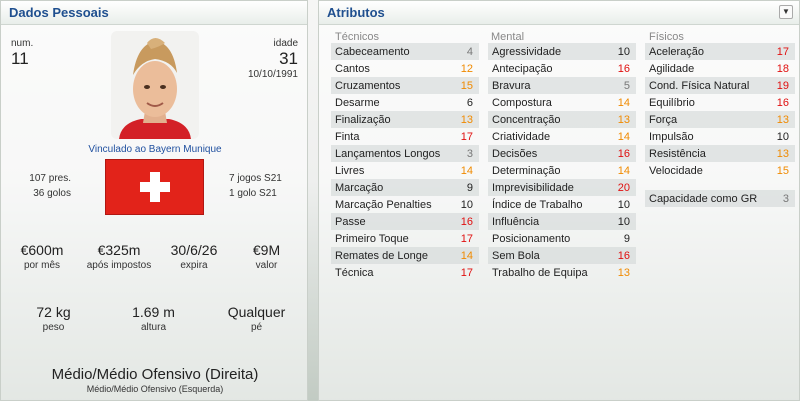 The image size is (800, 401). I want to click on attribute-row: Sem Bola 16, so click(562, 255).